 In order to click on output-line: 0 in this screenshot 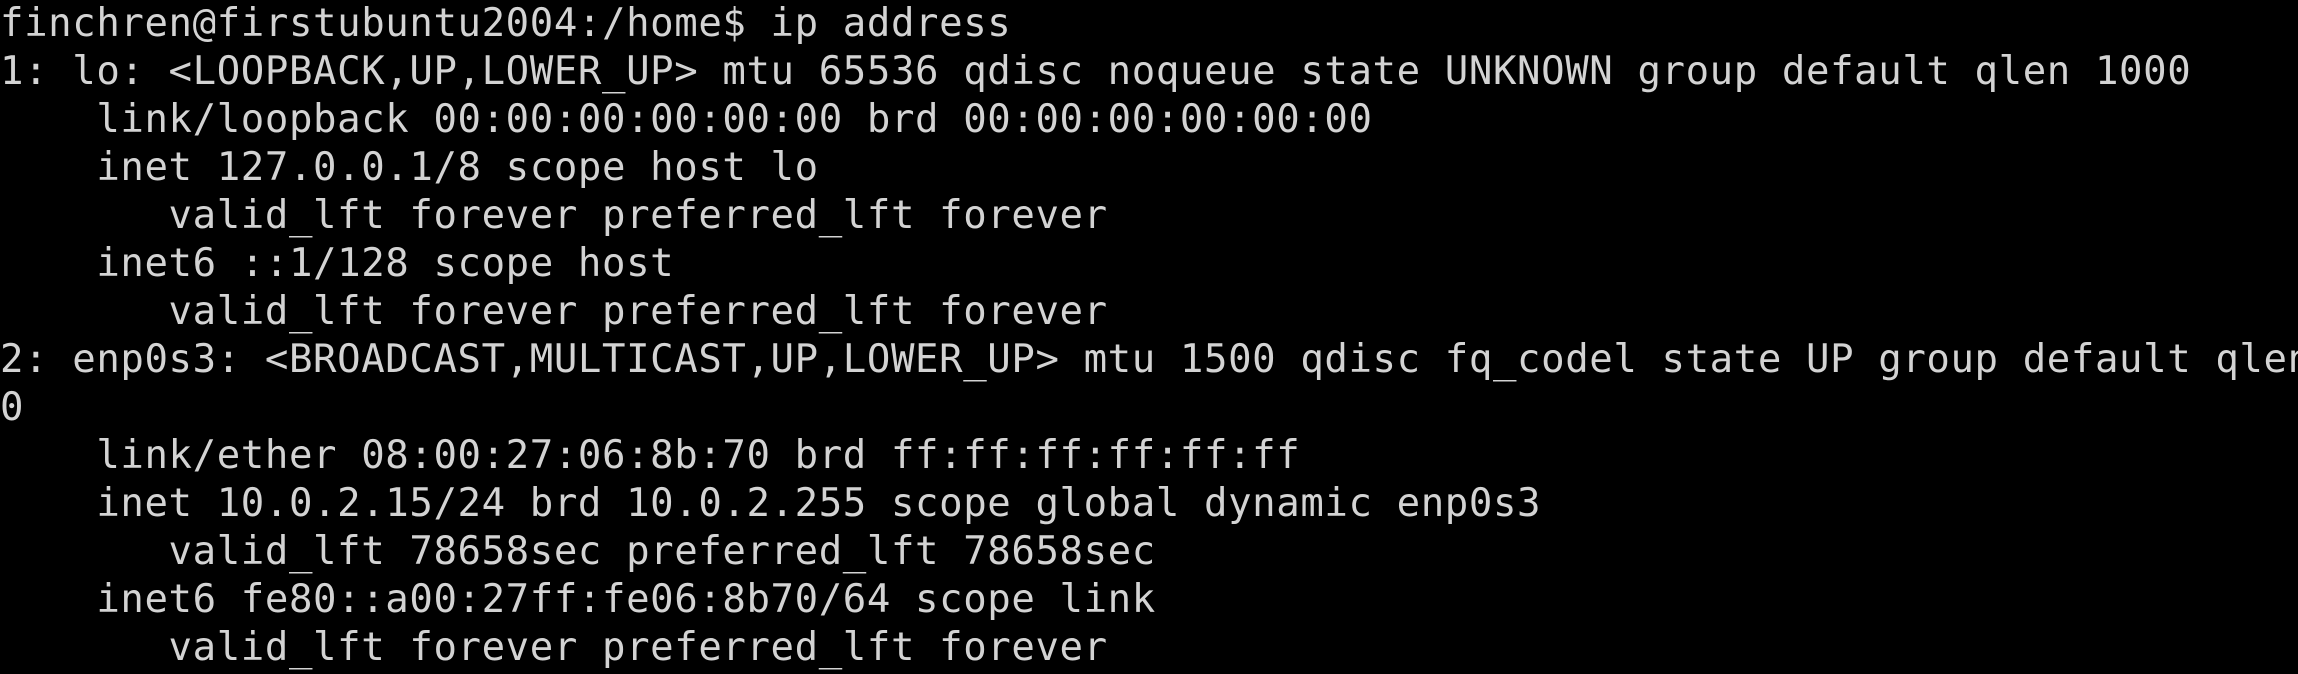, I will do `click(12, 407)`.